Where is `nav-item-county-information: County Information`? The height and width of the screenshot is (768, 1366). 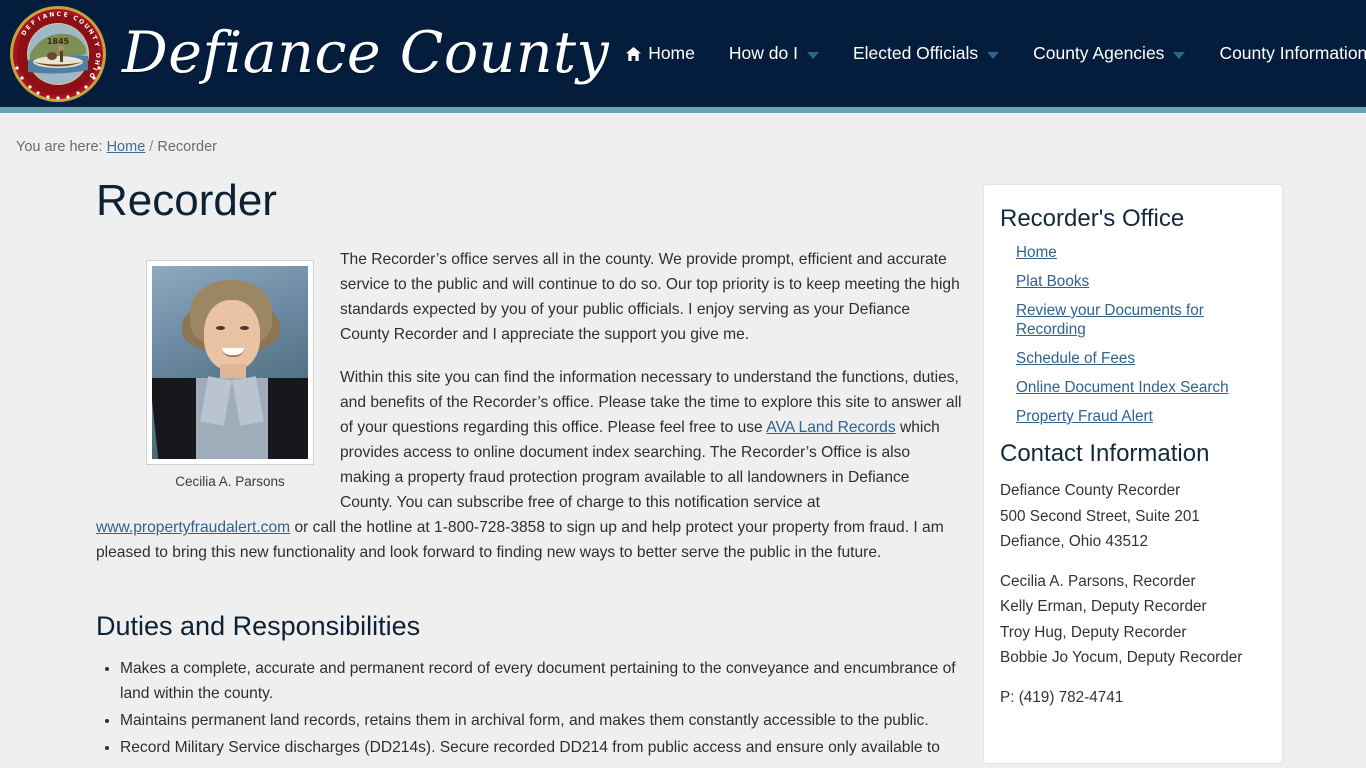
nav-item-county-information: County Information is located at coordinates (1284, 54).